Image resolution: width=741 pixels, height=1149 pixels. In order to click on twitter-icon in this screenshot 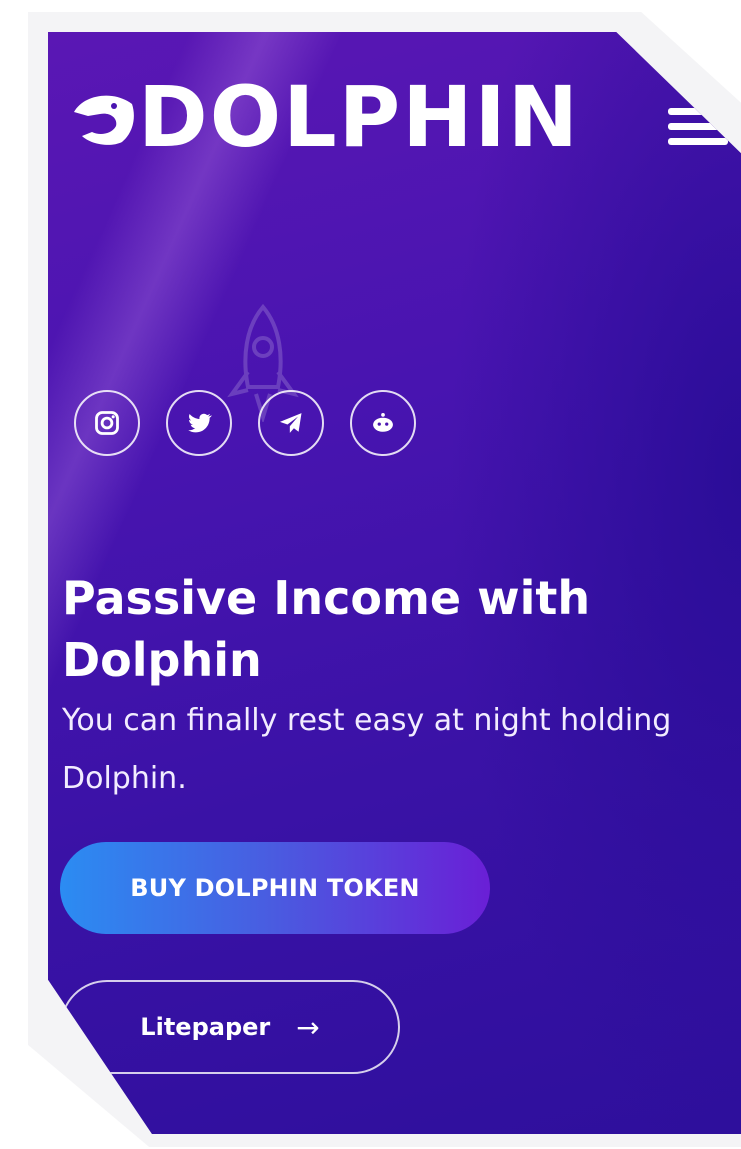, I will do `click(200, 423)`.